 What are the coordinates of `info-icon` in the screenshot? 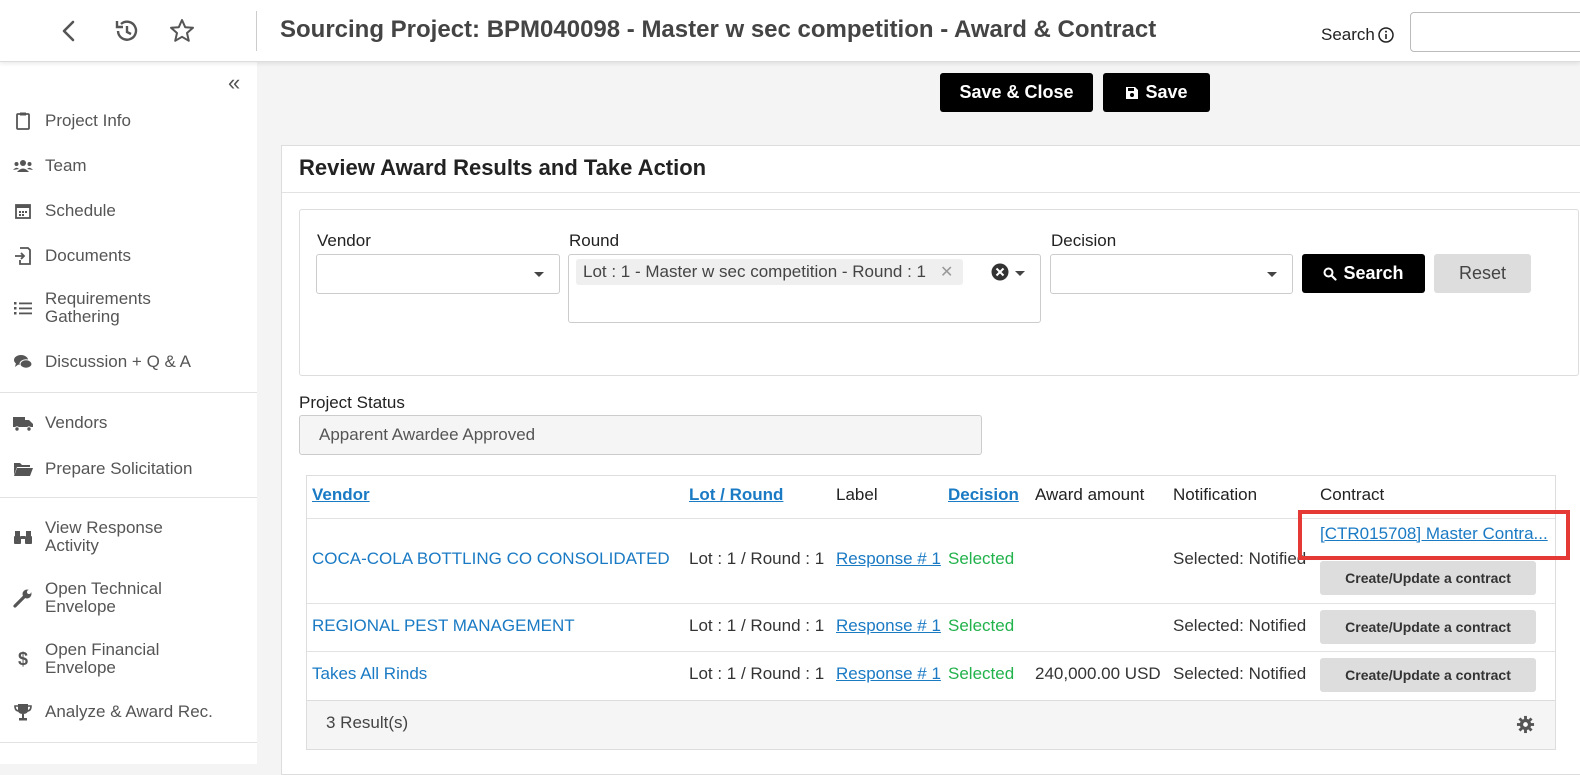 It's located at (1386, 35).